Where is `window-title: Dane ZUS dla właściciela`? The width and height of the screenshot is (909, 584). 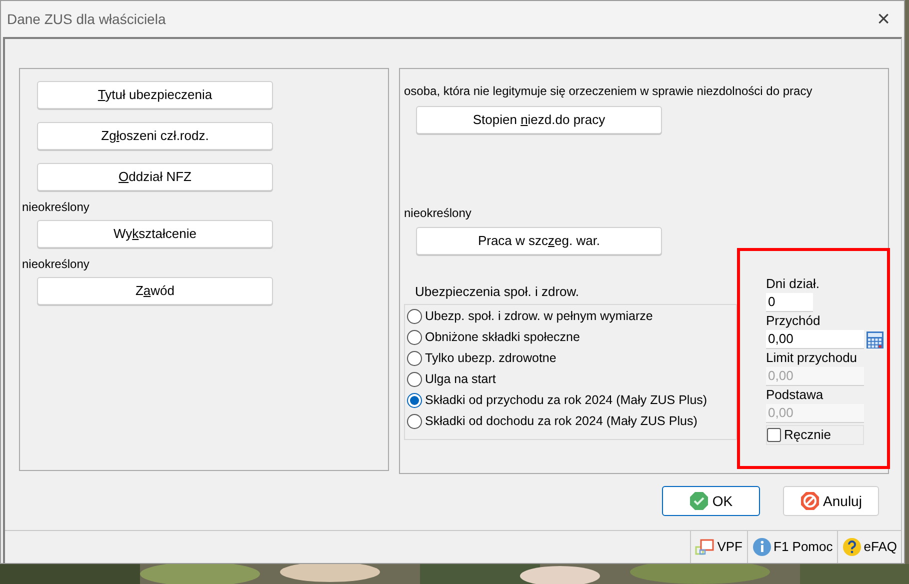
window-title: Dane ZUS dla właściciela is located at coordinates (86, 19).